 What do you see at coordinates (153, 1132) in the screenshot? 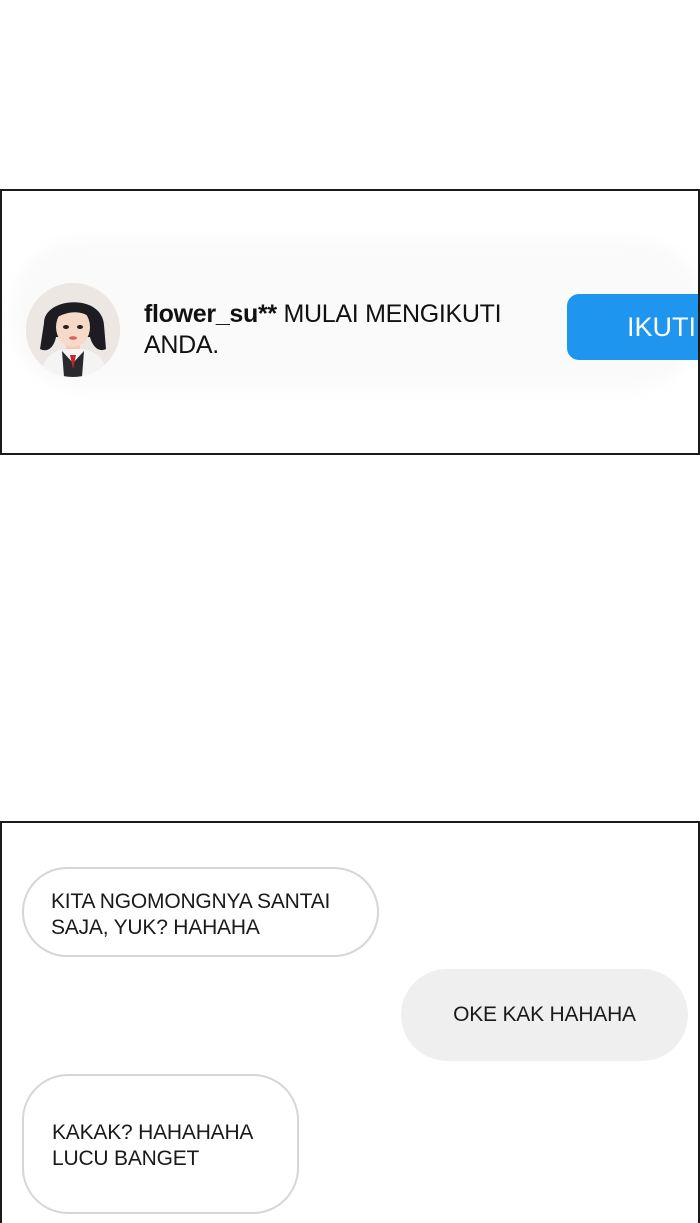
I see `chat-message-line: KAKAK? HAHAHAHA` at bounding box center [153, 1132].